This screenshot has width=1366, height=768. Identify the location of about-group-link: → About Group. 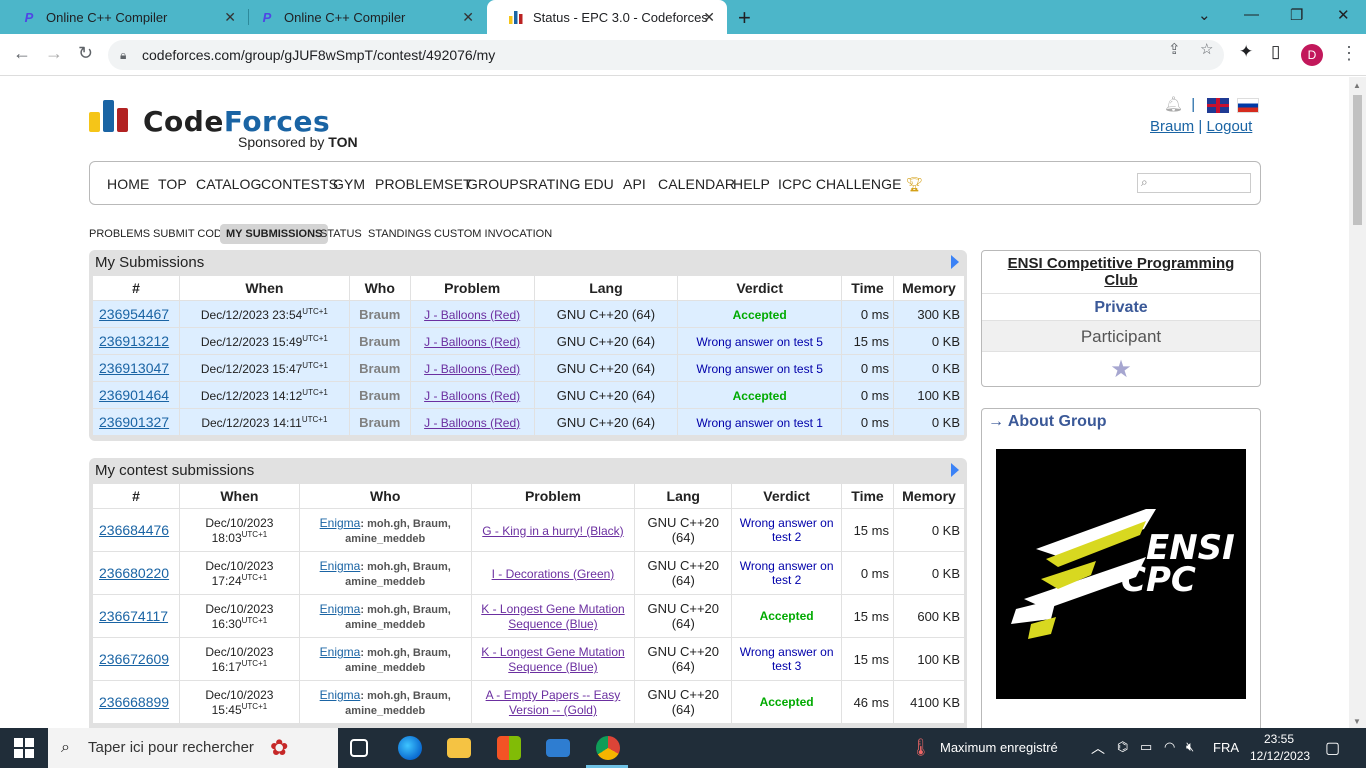
(1047, 422).